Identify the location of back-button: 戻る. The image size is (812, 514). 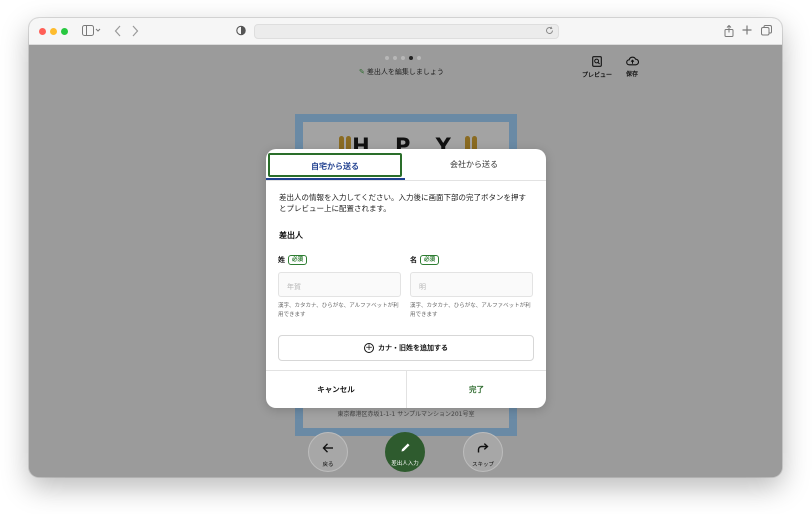
(328, 452).